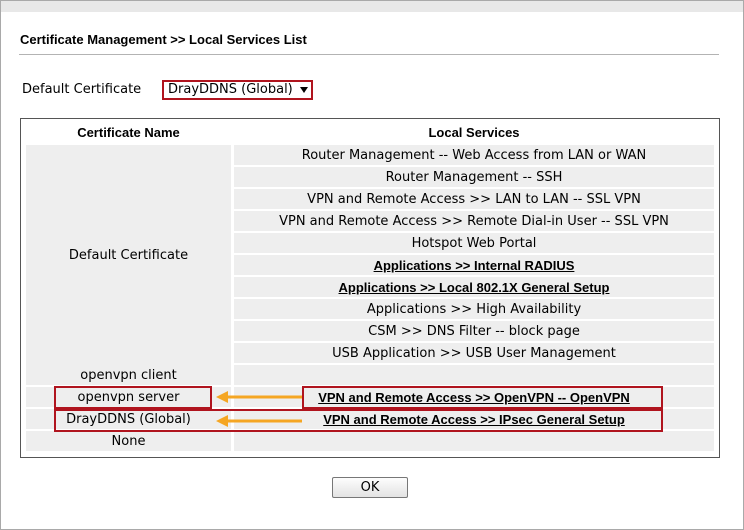 The width and height of the screenshot is (744, 530). Describe the element at coordinates (358, 420) in the screenshot. I see `highlight-box-drayddns-row` at that location.